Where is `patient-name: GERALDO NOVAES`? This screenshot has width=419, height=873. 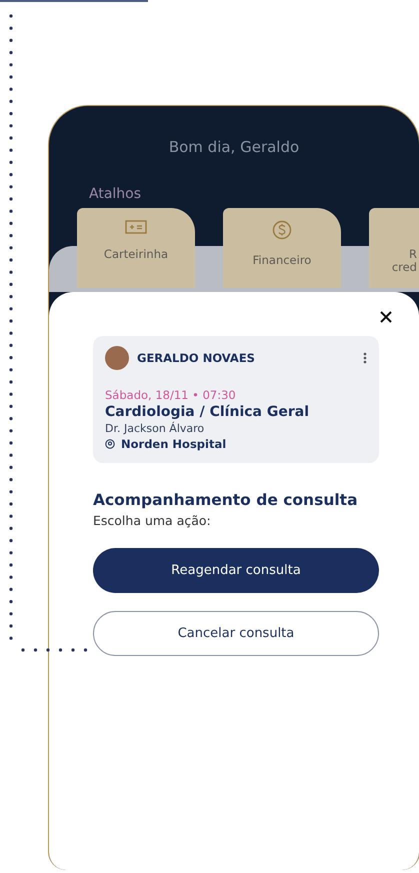
patient-name: GERALDO NOVAES is located at coordinates (196, 358).